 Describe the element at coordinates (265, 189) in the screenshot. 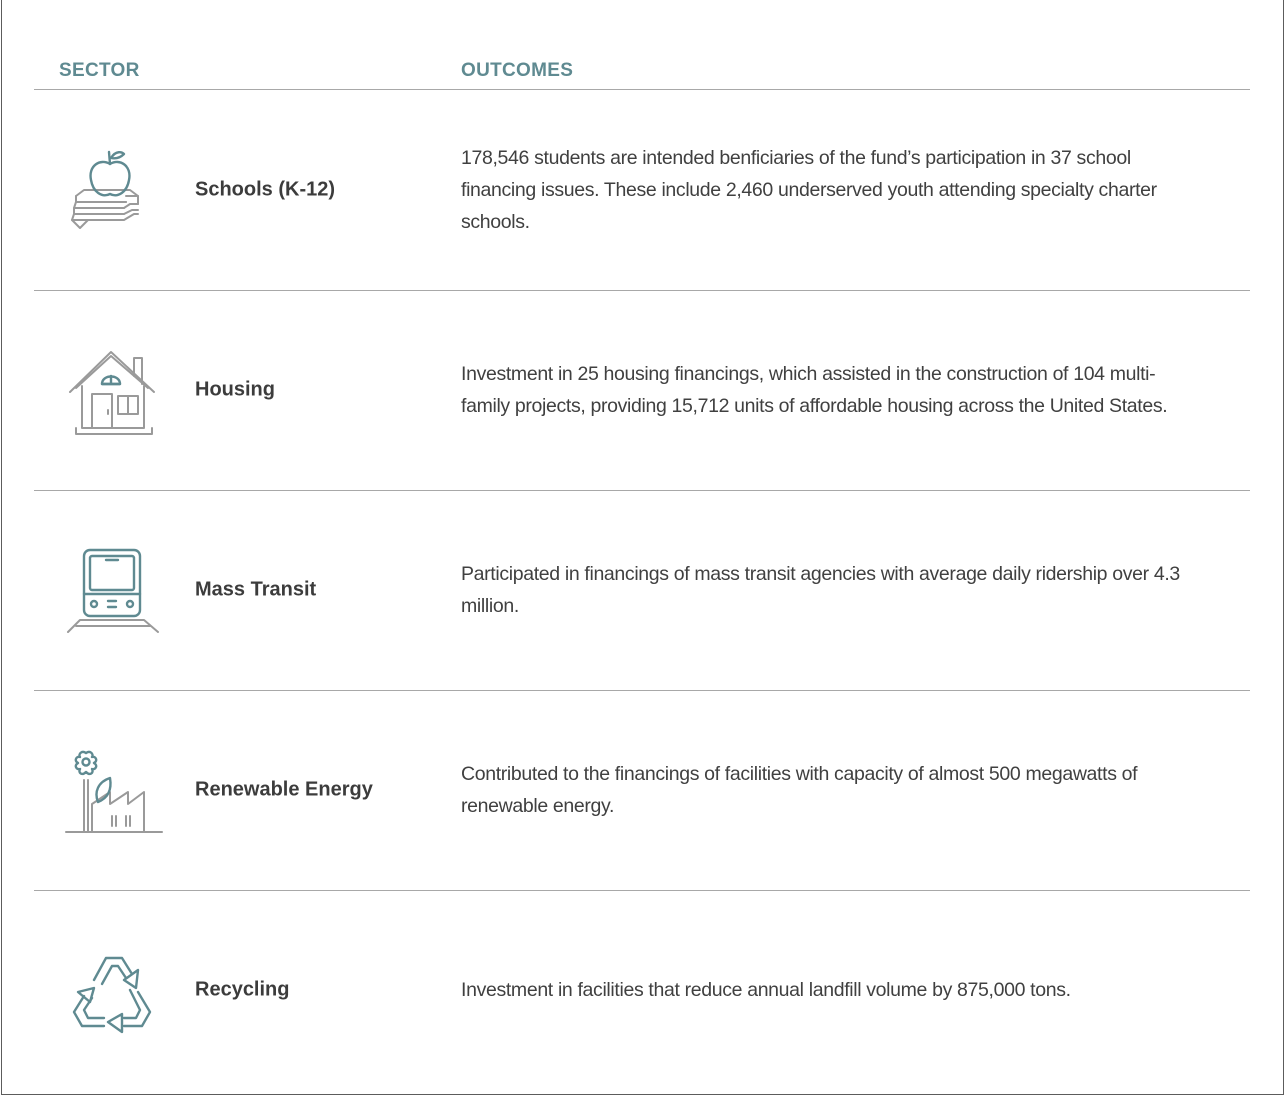

I see `sector-name: Schools (K-12)` at that location.